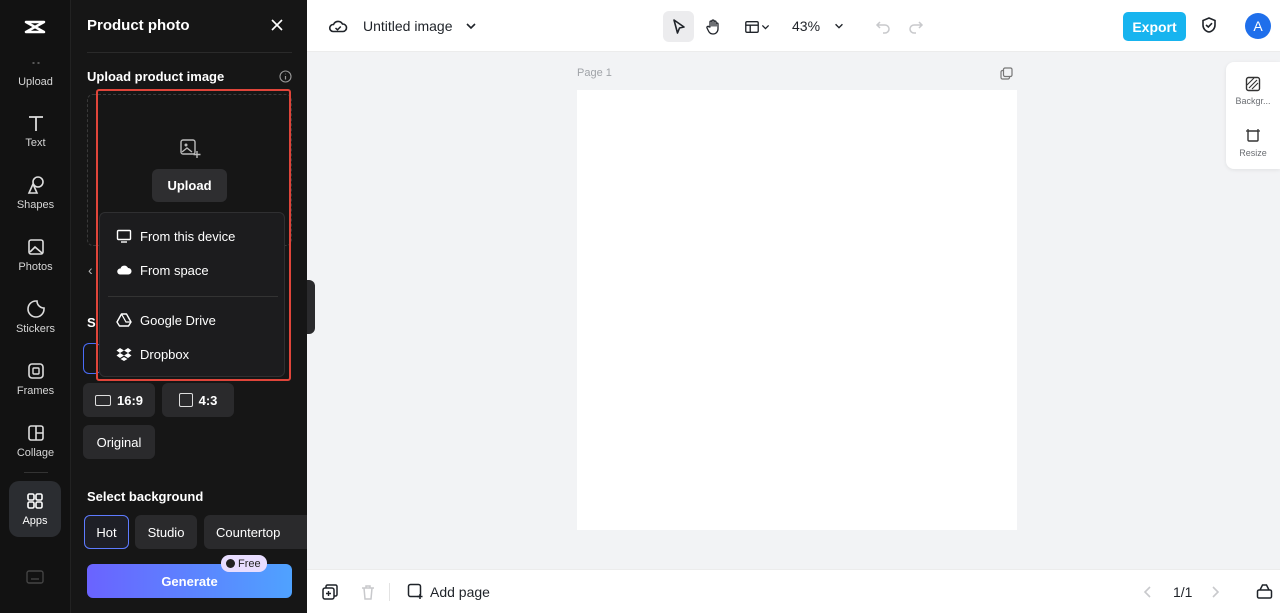  Describe the element at coordinates (124, 270) in the screenshot. I see `cloud-icon` at that location.